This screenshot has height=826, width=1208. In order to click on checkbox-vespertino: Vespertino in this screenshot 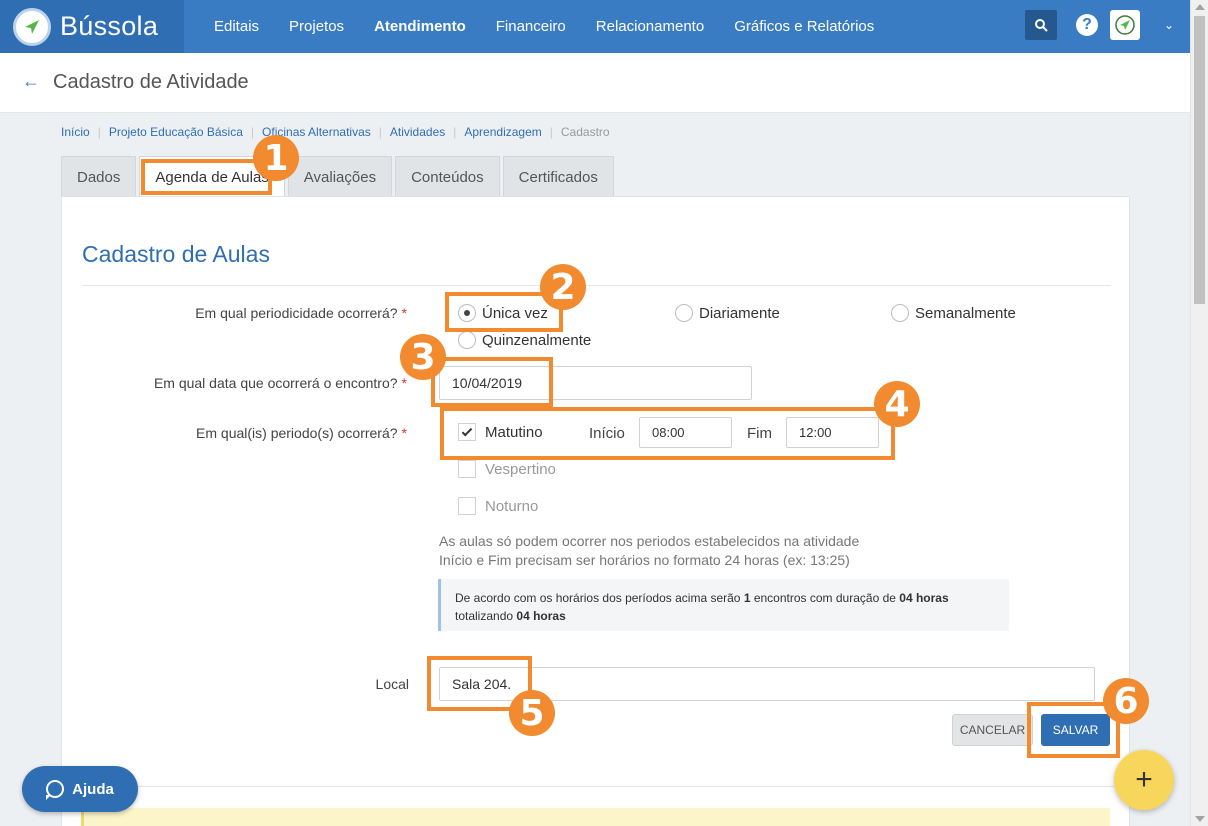, I will do `click(507, 469)`.